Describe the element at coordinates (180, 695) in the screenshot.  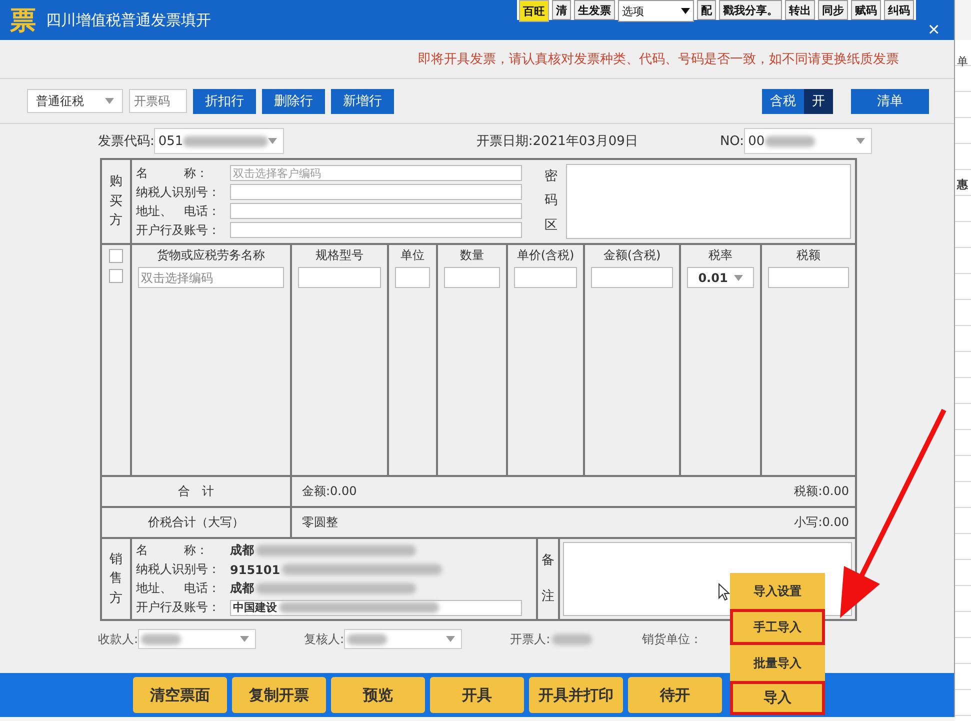
I see `action-button: 清空票面` at that location.